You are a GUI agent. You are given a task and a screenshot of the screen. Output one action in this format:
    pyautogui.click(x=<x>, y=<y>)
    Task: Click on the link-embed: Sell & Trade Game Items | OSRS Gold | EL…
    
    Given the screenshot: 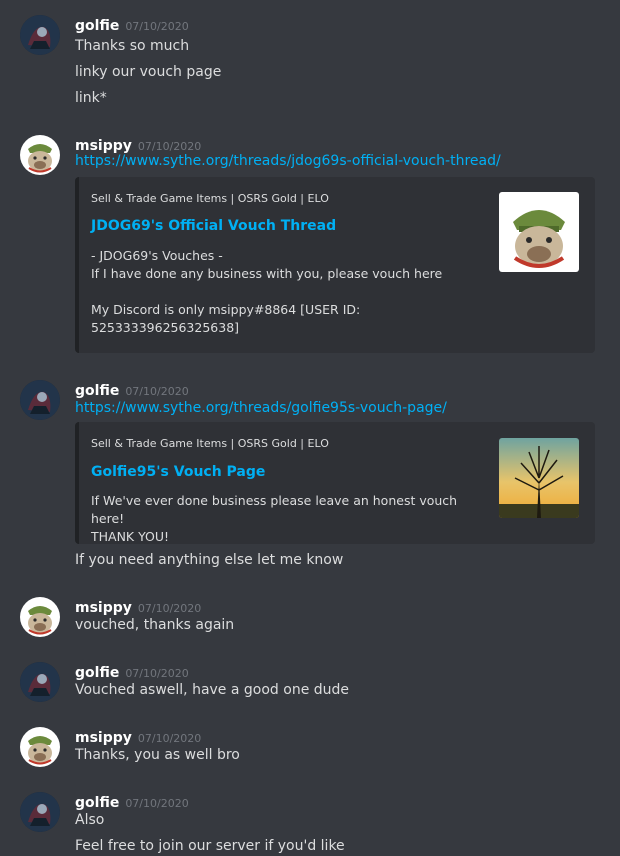 What is the action you would take?
    pyautogui.click(x=335, y=483)
    